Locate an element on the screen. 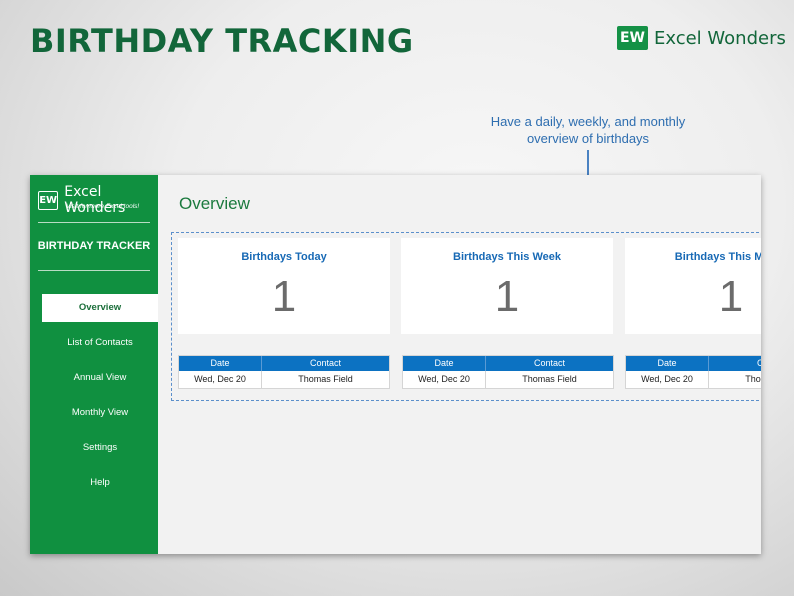 This screenshot has height=596, width=794. birthdays-today-table: Date Contact Wed, Dec 20 Thomas Field is located at coordinates (284, 372).